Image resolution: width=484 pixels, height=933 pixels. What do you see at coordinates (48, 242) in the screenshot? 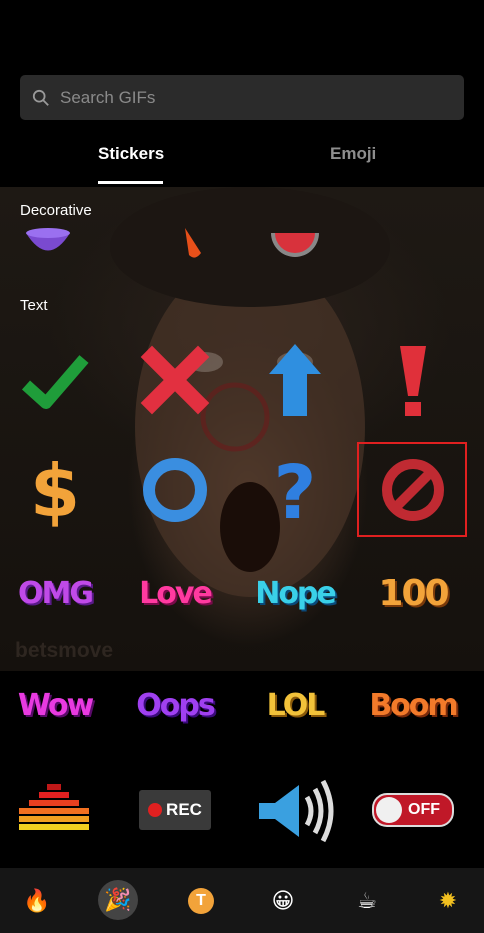
I see `sticker-decorative-bowl` at bounding box center [48, 242].